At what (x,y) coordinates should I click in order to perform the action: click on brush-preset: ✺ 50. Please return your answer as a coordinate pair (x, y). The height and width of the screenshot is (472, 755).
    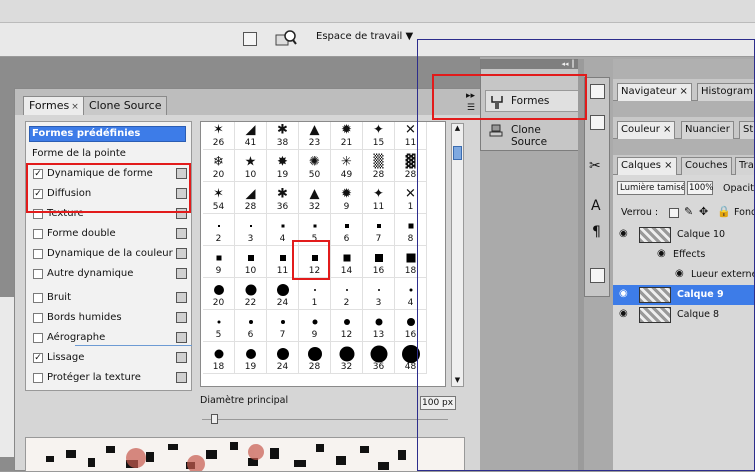
    Looking at the image, I should click on (315, 166).